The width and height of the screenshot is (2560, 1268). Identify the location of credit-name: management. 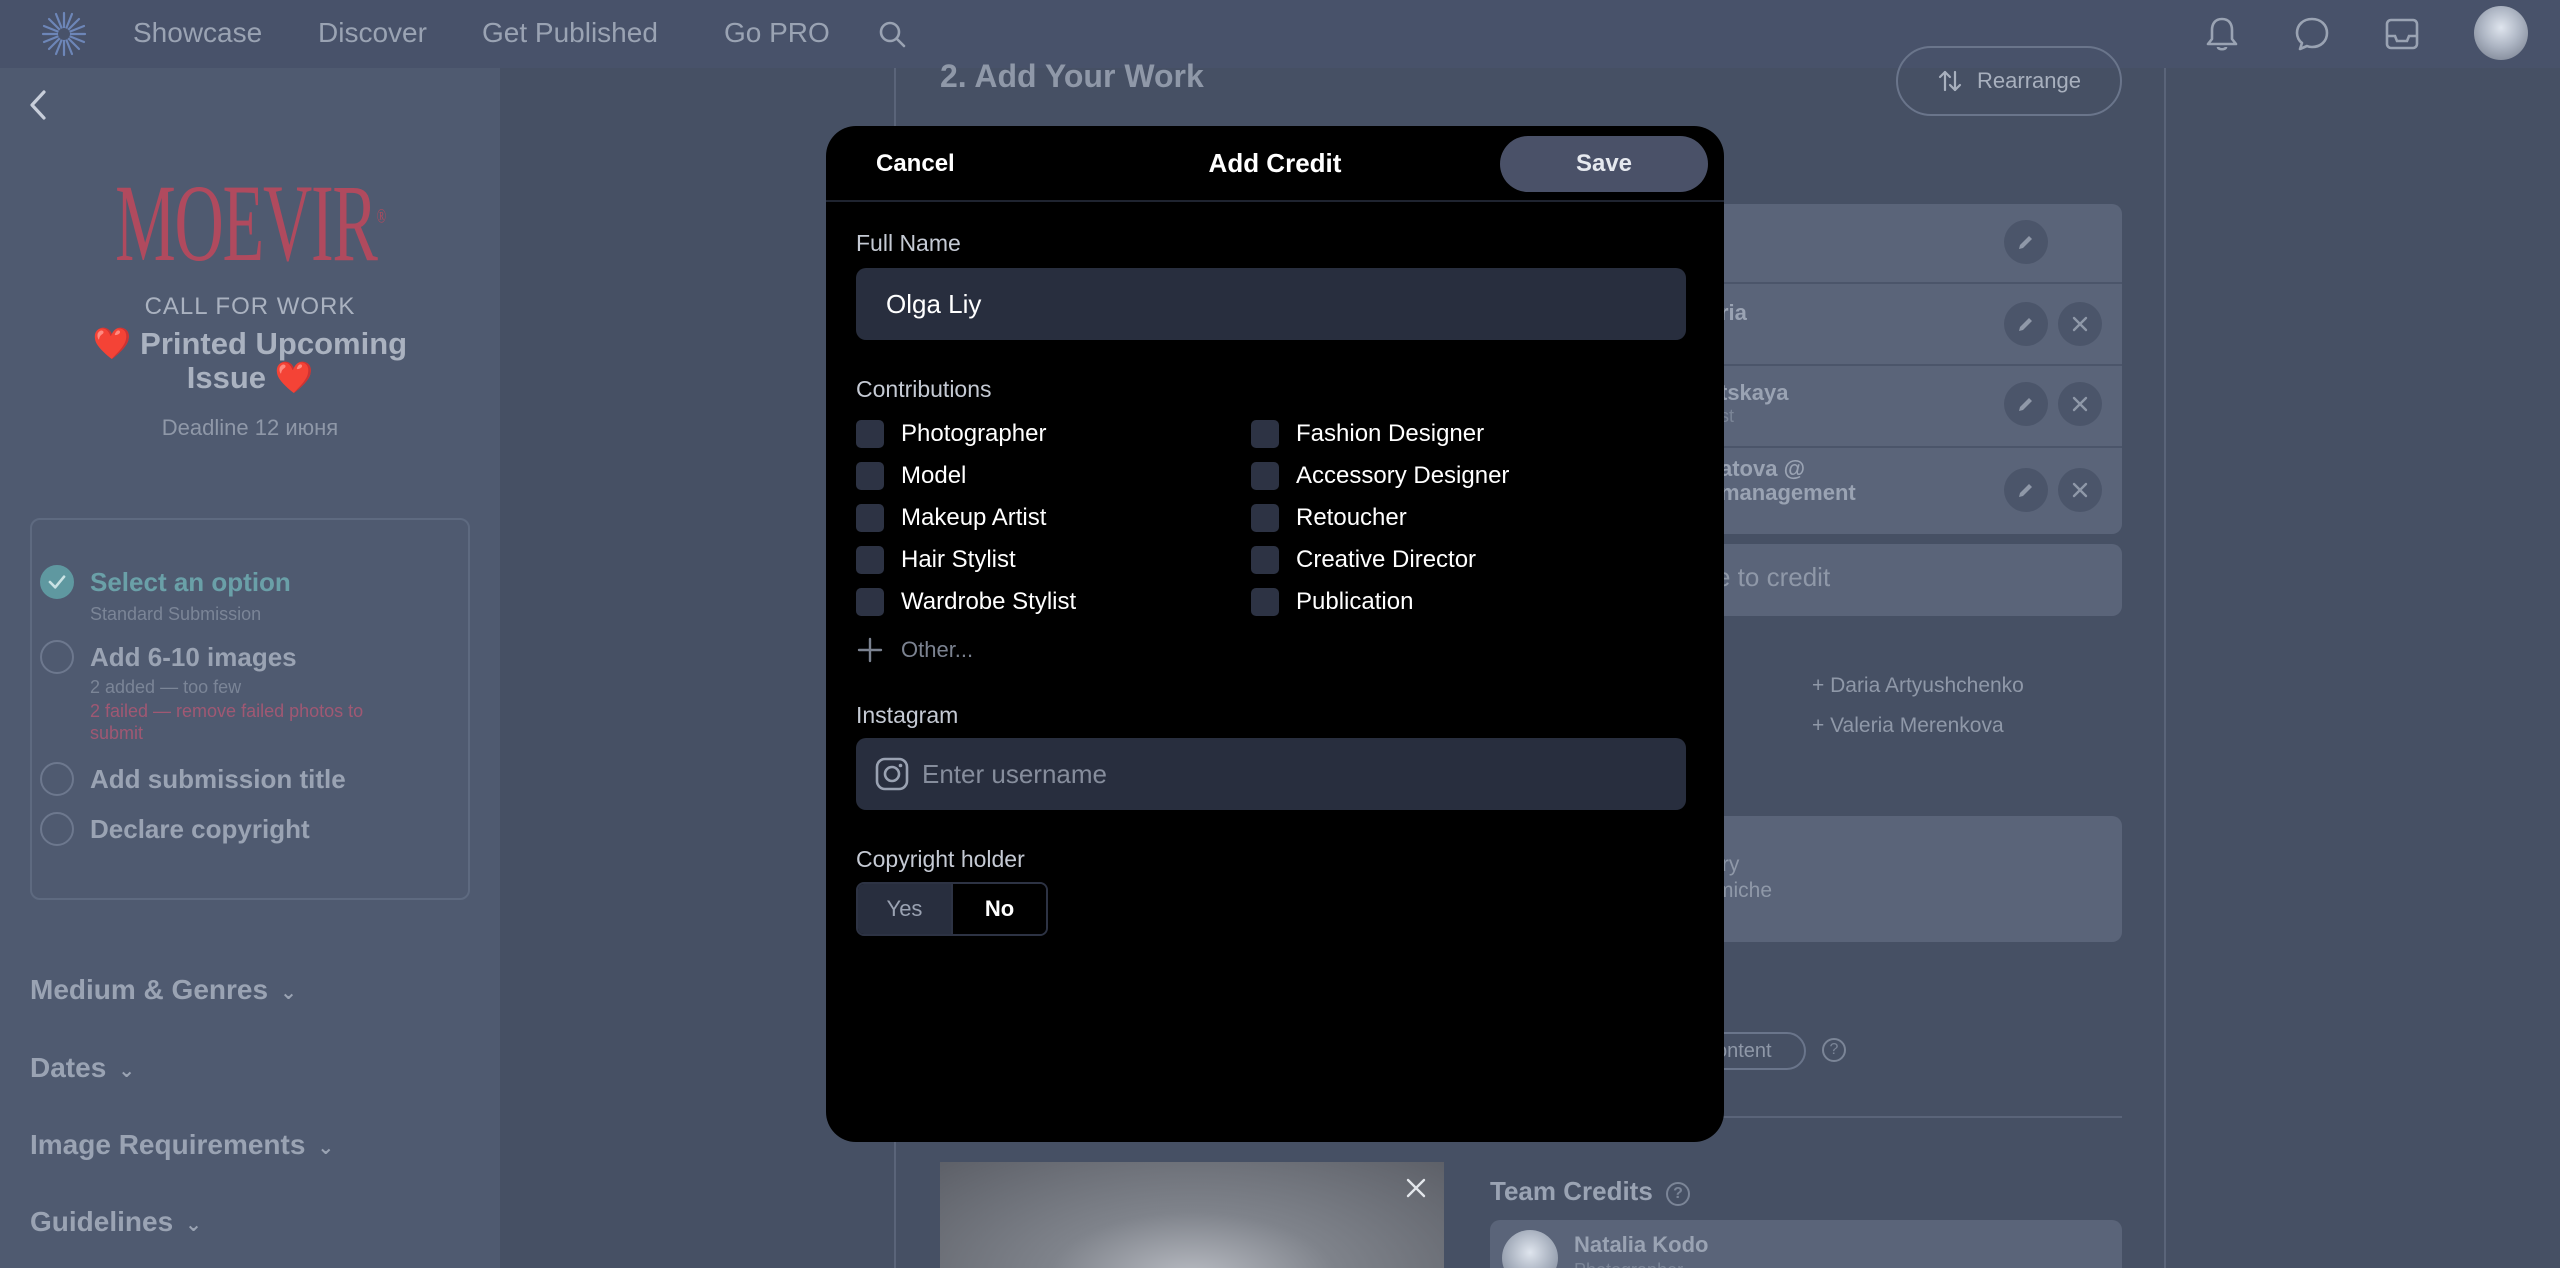
(1788, 492).